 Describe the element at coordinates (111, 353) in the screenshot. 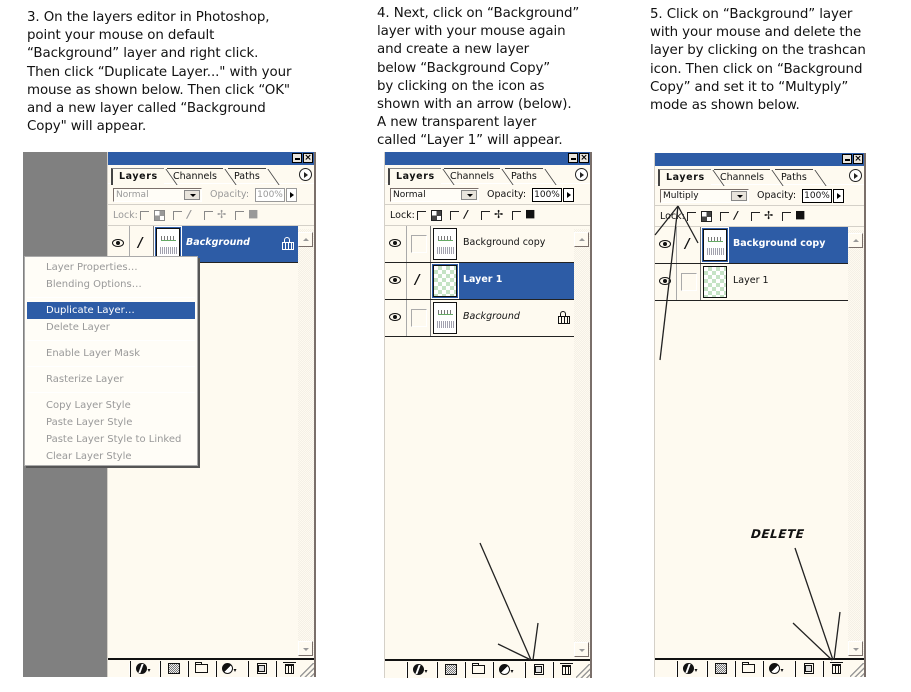

I see `menu-item: Enable Layer Mask` at that location.